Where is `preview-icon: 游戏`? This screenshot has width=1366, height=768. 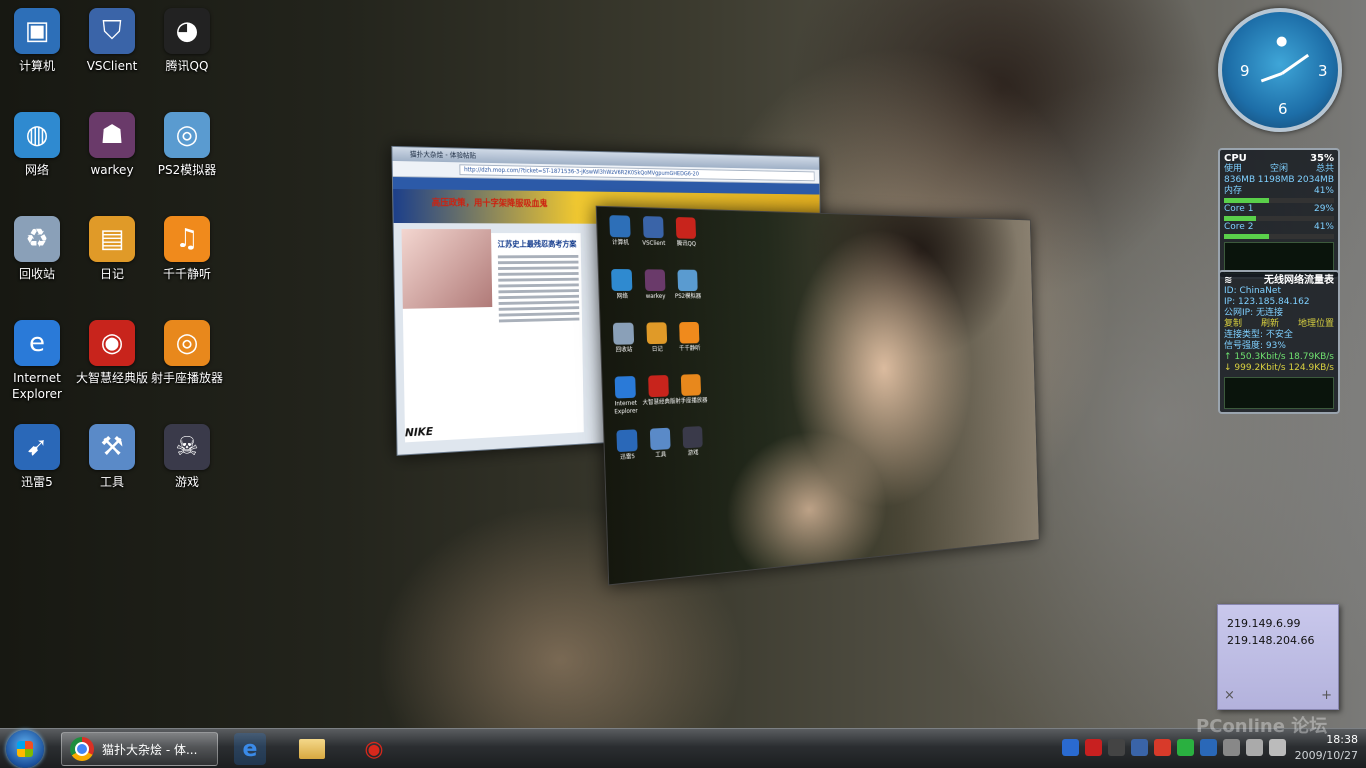
preview-icon: 游戏 is located at coordinates (692, 442).